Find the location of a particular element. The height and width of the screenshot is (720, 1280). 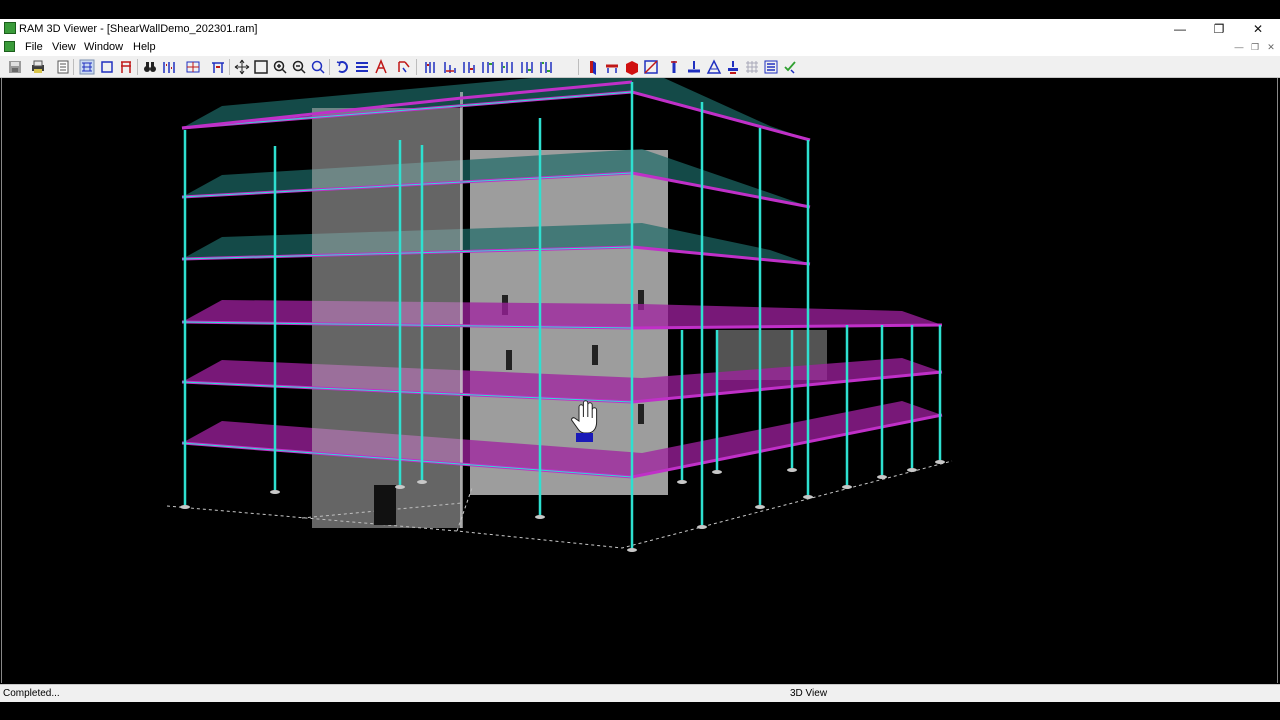

level-button is located at coordinates (362, 67).